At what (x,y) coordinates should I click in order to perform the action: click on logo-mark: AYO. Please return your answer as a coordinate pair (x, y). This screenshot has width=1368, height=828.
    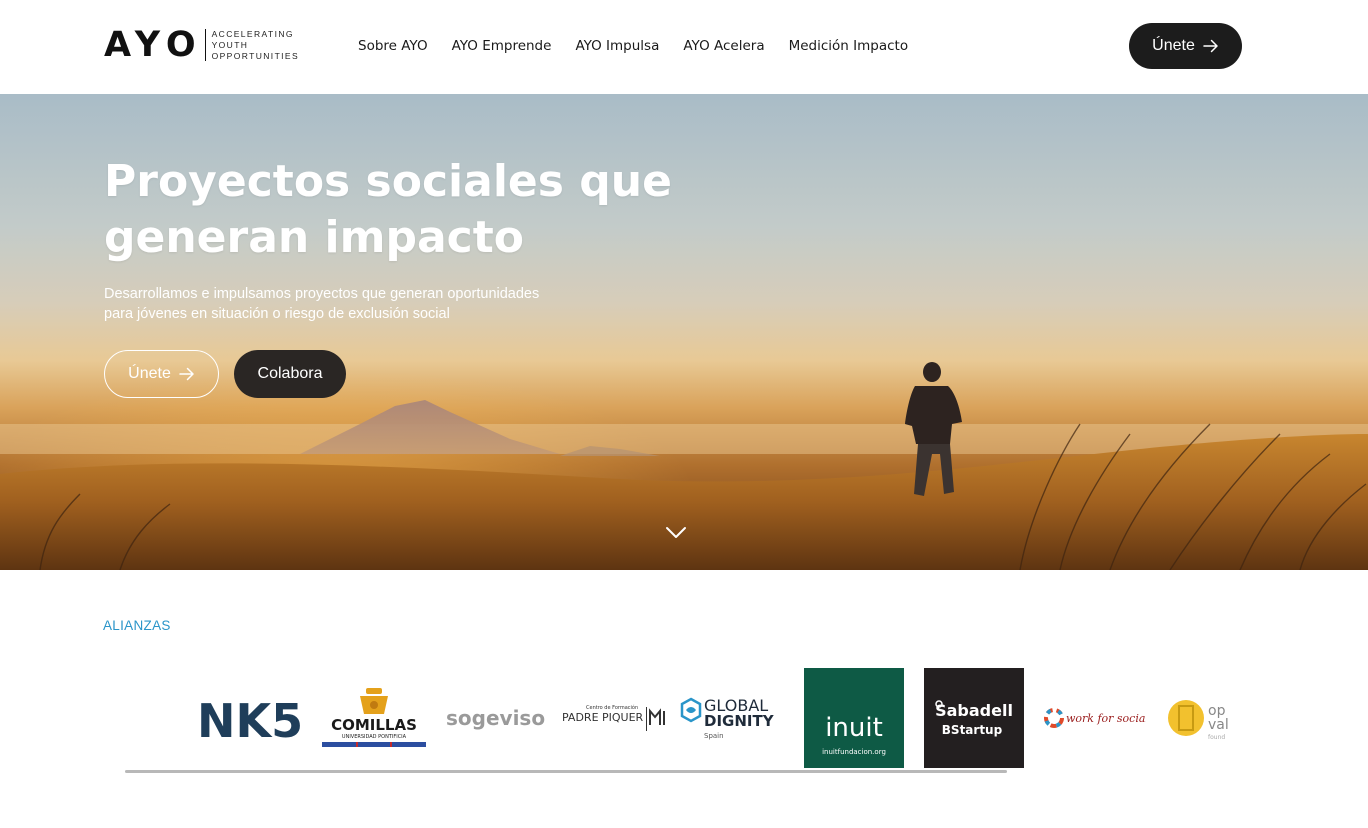
    Looking at the image, I should click on (153, 45).